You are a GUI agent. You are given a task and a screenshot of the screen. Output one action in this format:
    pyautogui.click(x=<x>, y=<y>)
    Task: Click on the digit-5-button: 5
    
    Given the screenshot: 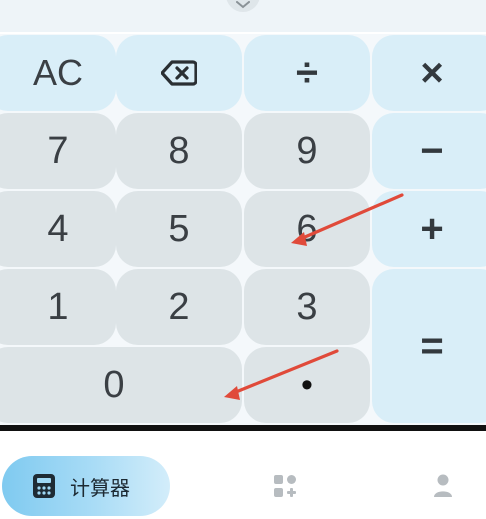 What is the action you would take?
    pyautogui.click(x=179, y=229)
    